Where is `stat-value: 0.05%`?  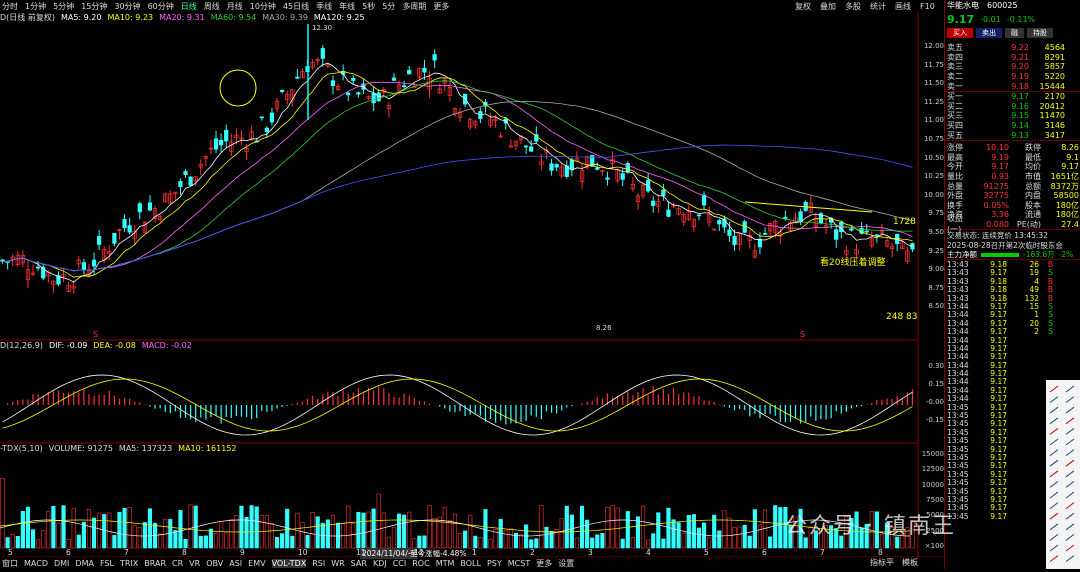
stat-value: 0.05% is located at coordinates (996, 205).